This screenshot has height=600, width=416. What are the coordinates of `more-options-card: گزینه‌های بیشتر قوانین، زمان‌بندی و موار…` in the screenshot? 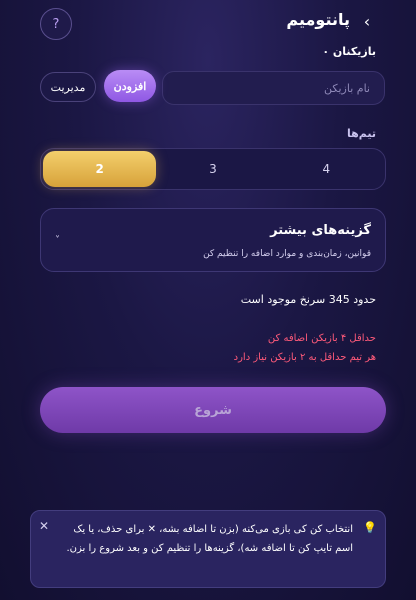 It's located at (213, 240).